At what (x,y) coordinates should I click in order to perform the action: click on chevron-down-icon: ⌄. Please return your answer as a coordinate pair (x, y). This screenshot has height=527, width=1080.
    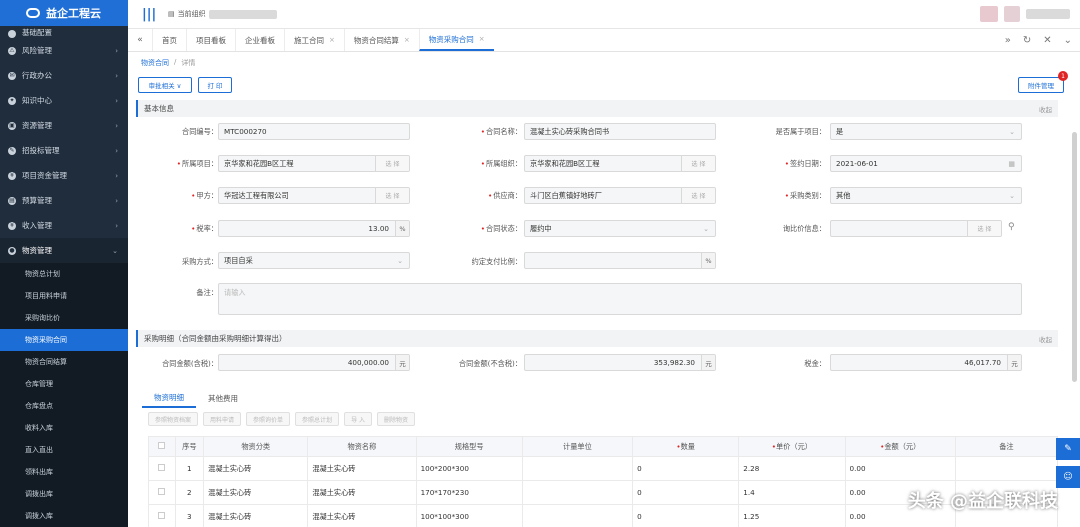
    Looking at the image, I should click on (1068, 40).